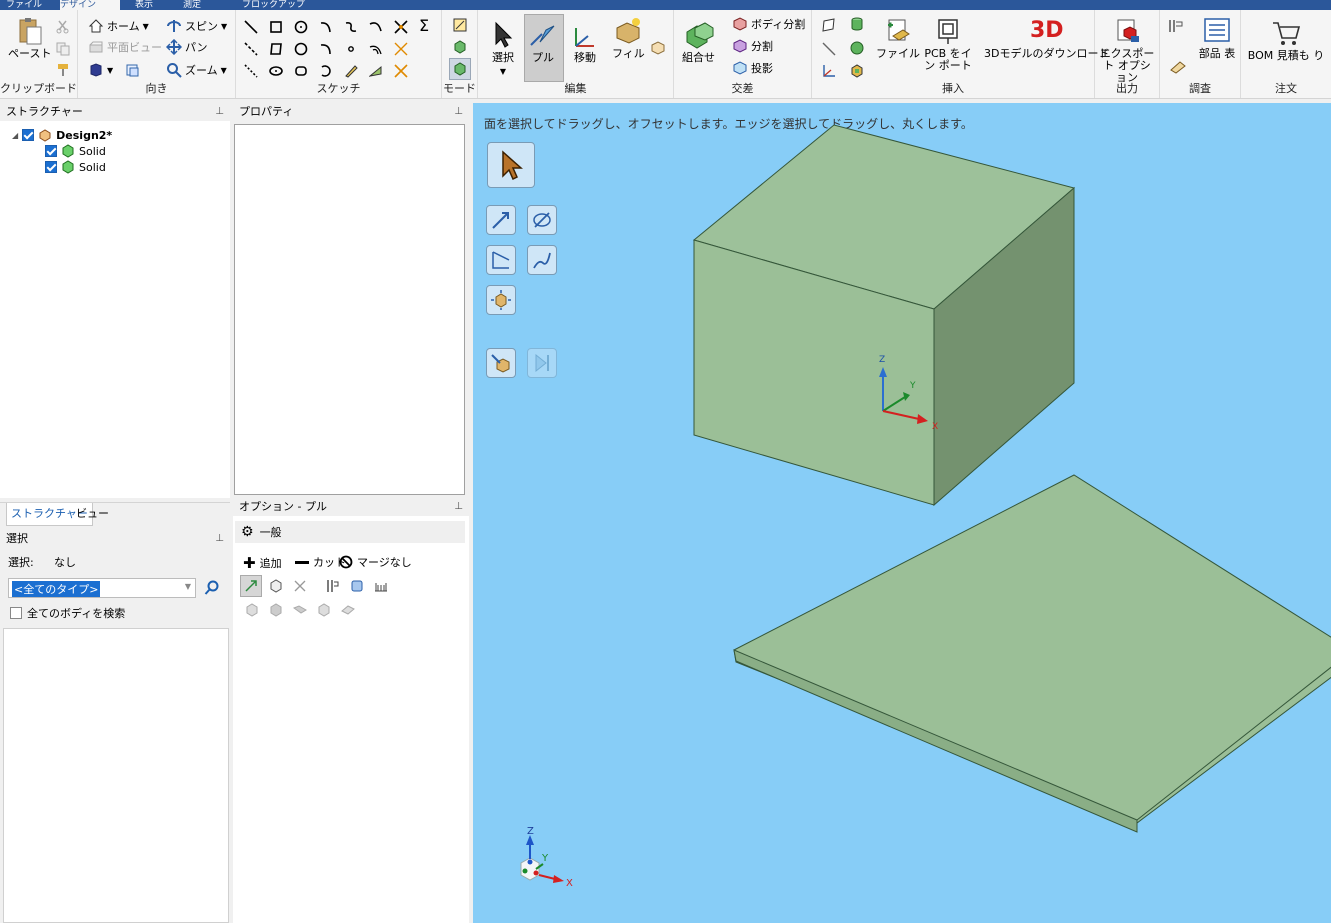 The width and height of the screenshot is (1331, 923). I want to click on trim-icon, so click(401, 27).